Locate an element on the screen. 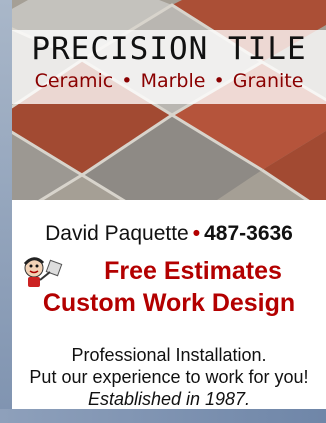  materials-line: Ceramic • Marble • Granite is located at coordinates (169, 81).